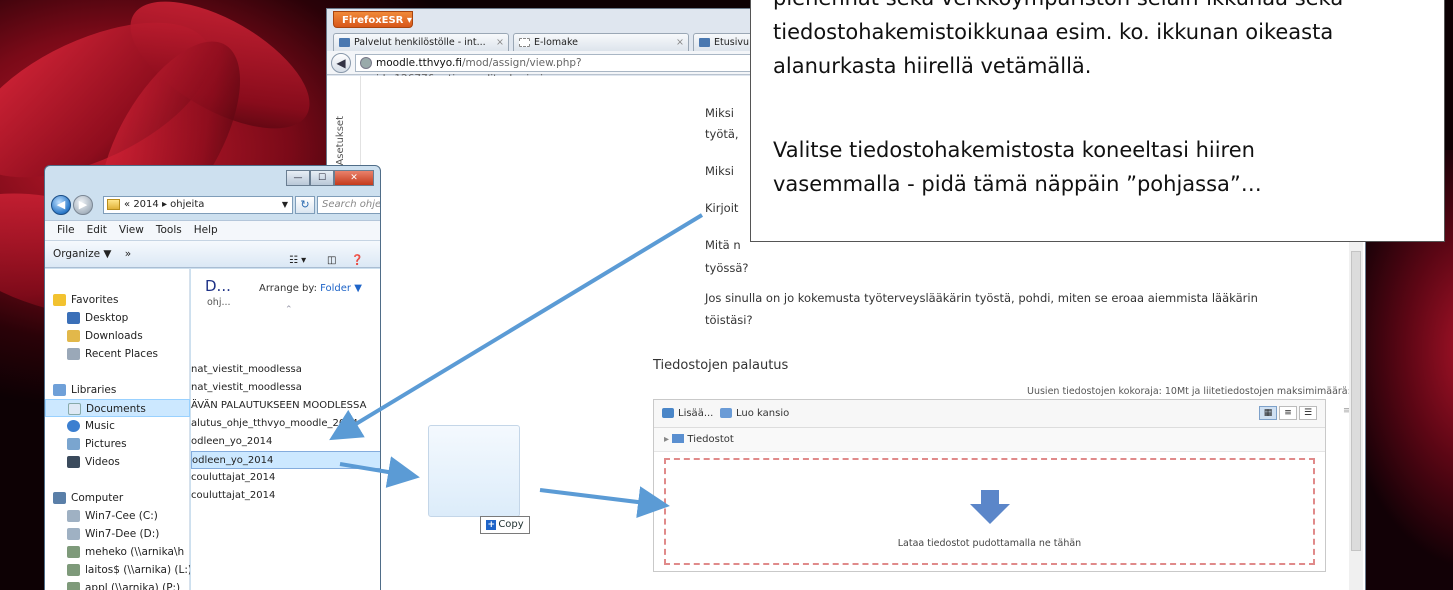 This screenshot has width=1453, height=590. I want to click on arrow-ghost-to-dropzone, so click(604, 502).